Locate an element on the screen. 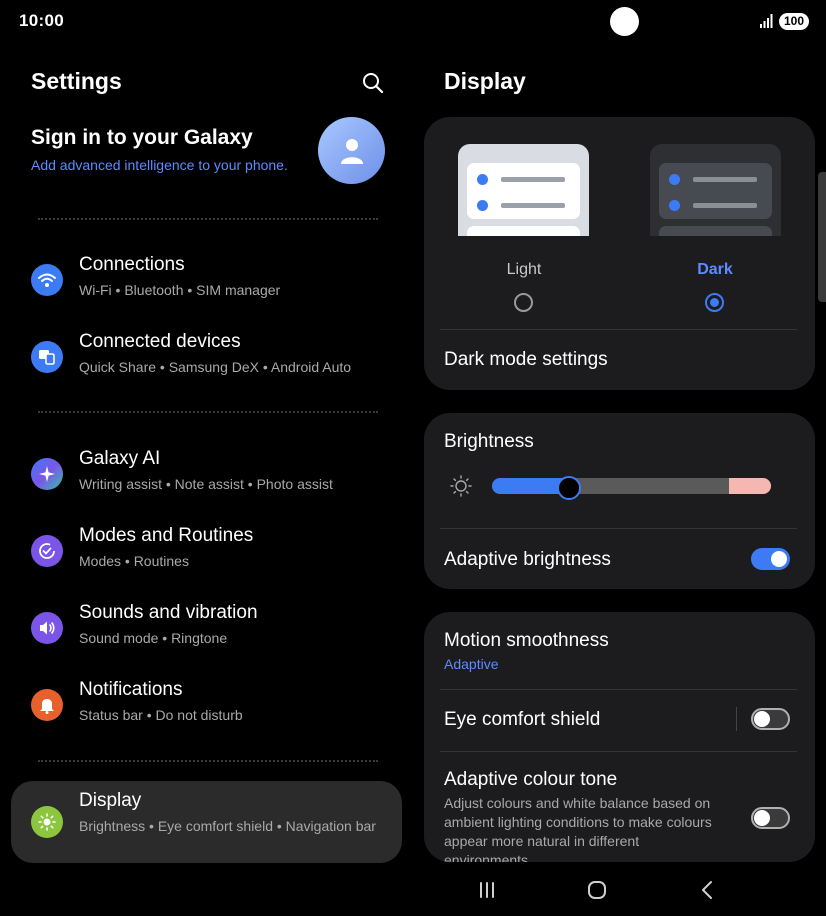 The width and height of the screenshot is (826, 916). sparkle-icon is located at coordinates (47, 474).